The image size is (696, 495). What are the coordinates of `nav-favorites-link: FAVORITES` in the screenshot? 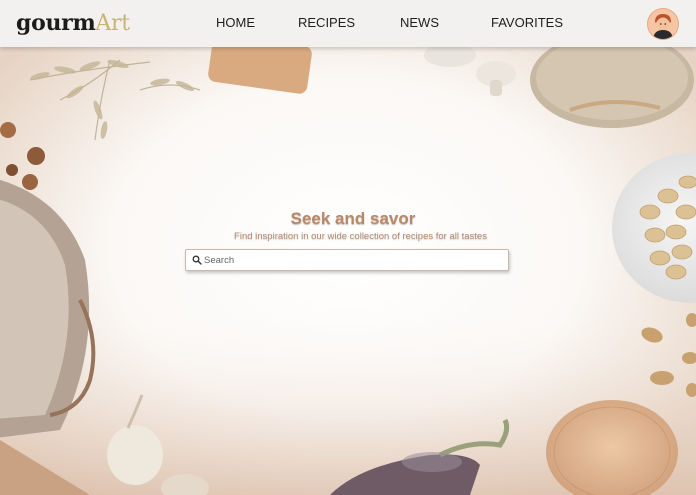 It's located at (527, 23).